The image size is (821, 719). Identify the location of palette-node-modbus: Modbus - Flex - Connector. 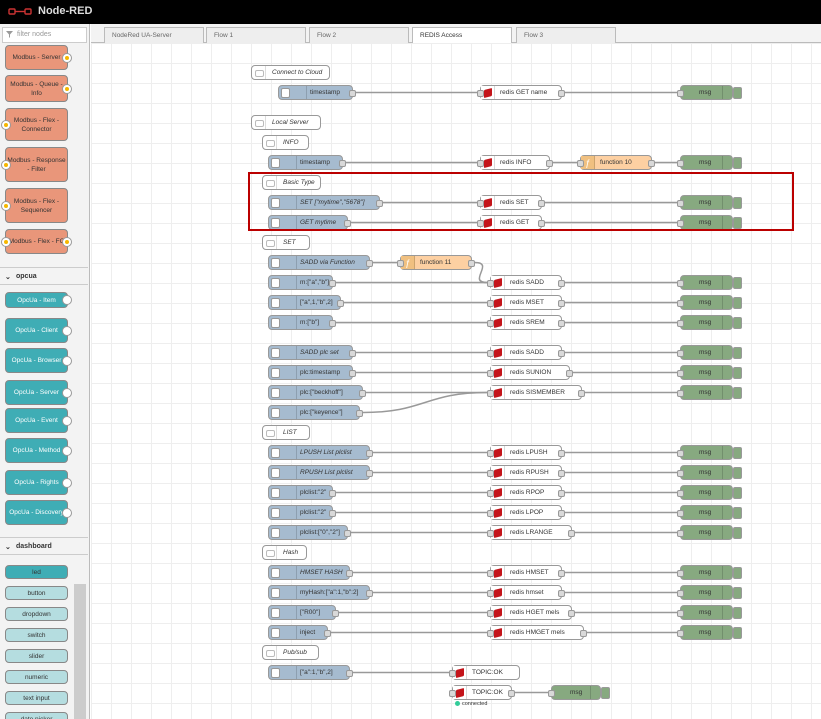
(34, 124).